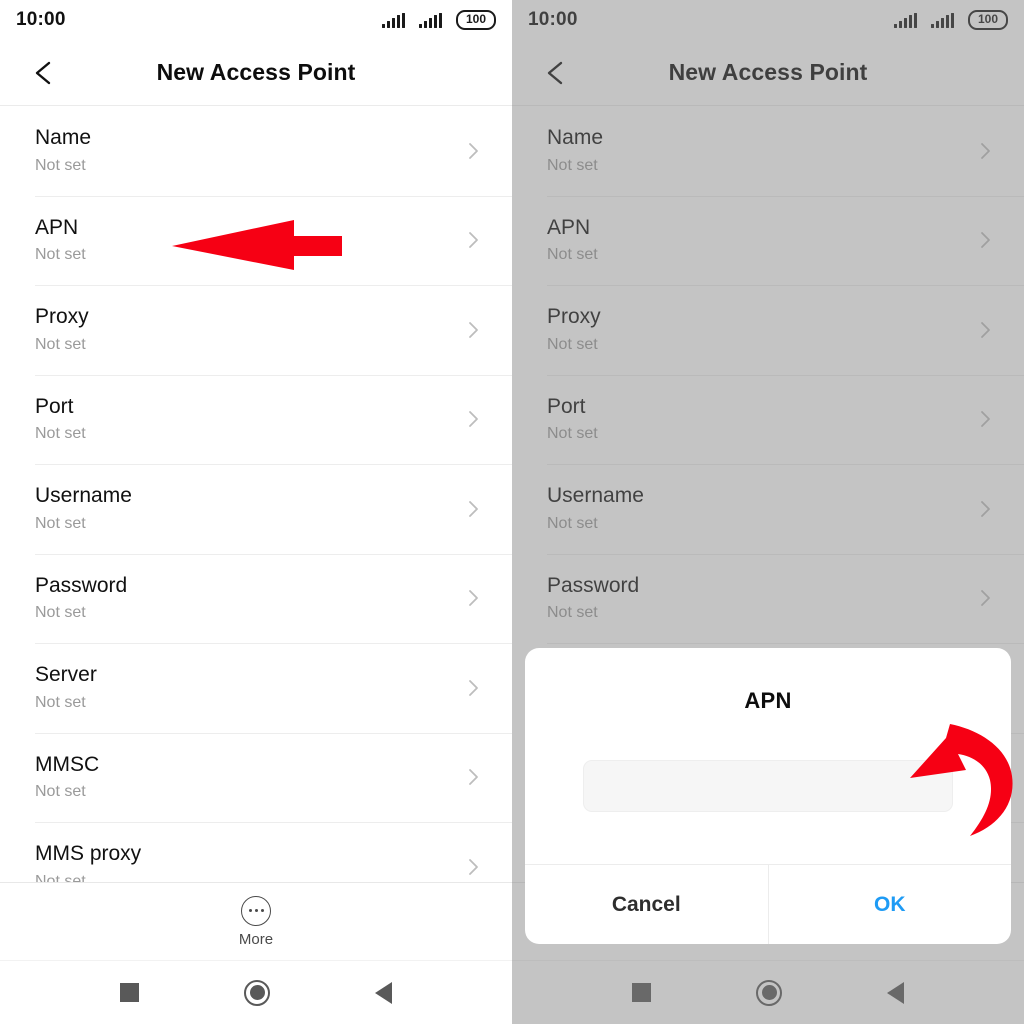 The image size is (1024, 1024). What do you see at coordinates (768, 786) in the screenshot?
I see `apn-input` at bounding box center [768, 786].